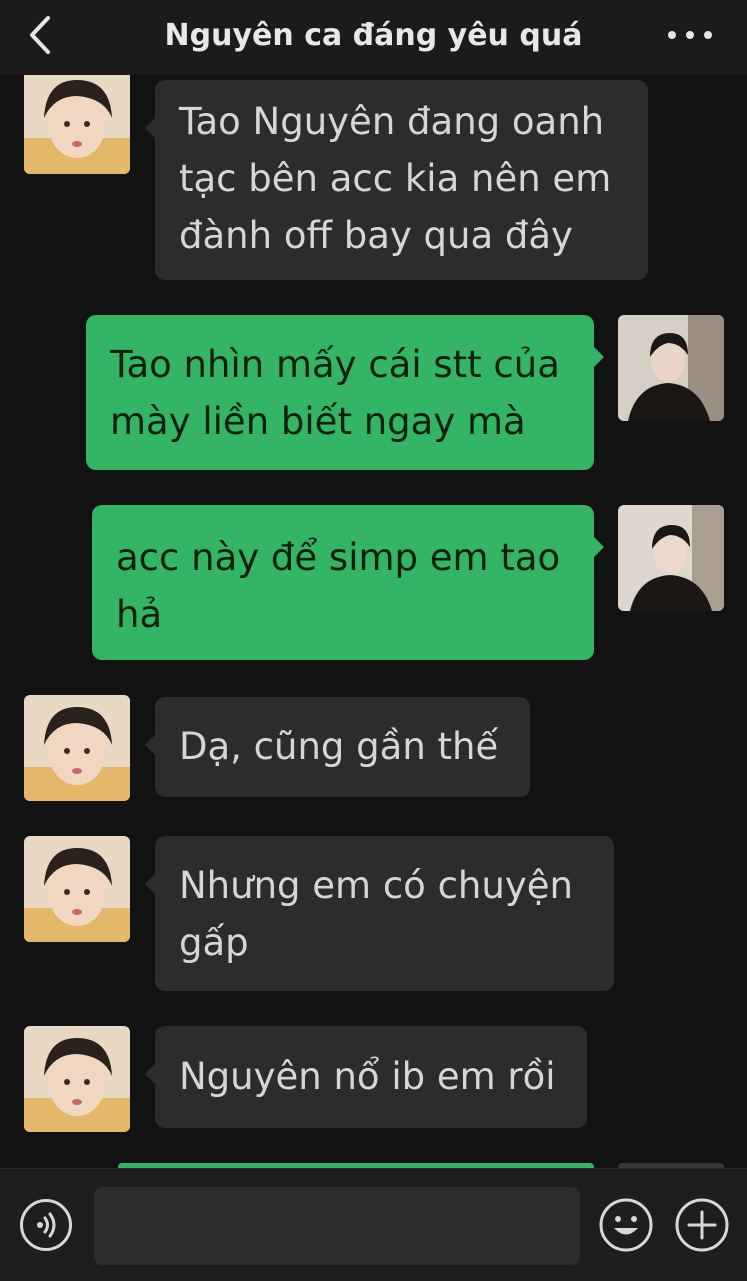 This screenshot has width=747, height=1281. What do you see at coordinates (338, 586) in the screenshot?
I see `message-text: acc này để simp em tao hả` at bounding box center [338, 586].